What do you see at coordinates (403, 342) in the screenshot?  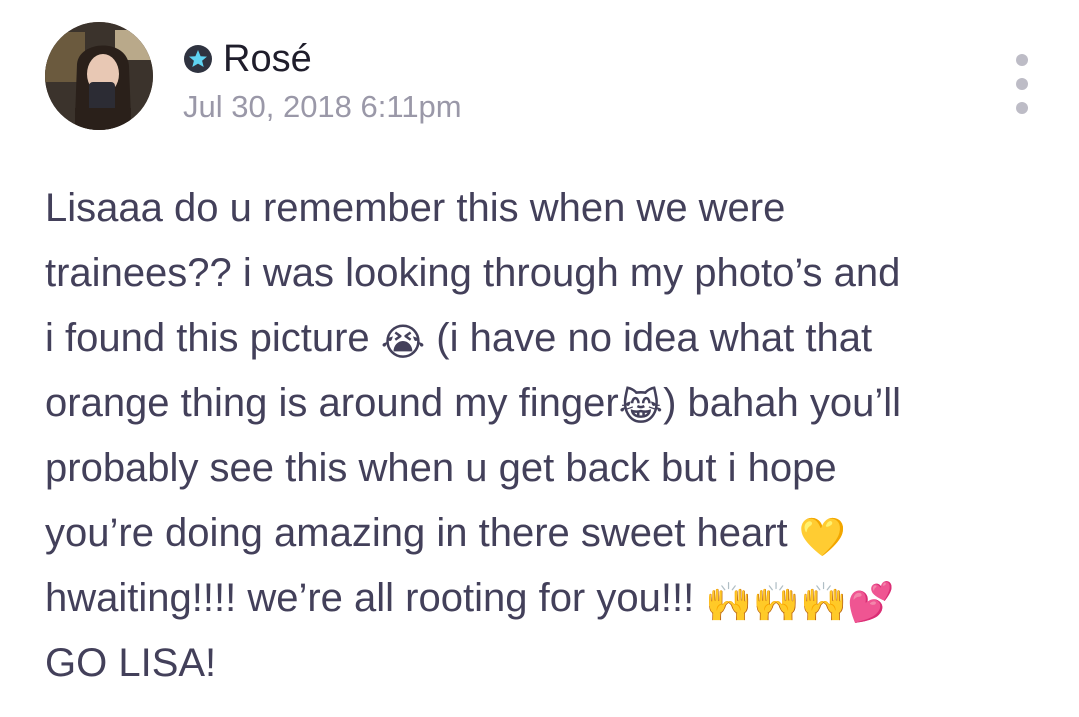 I see `crying-face-emoji-icon: 😭` at bounding box center [403, 342].